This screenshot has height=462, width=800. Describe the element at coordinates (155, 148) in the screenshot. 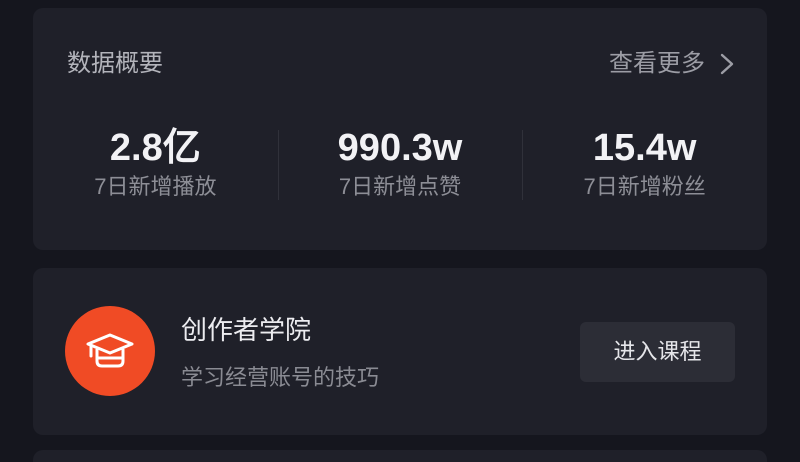

I see `stat-value: 2.8亿` at that location.